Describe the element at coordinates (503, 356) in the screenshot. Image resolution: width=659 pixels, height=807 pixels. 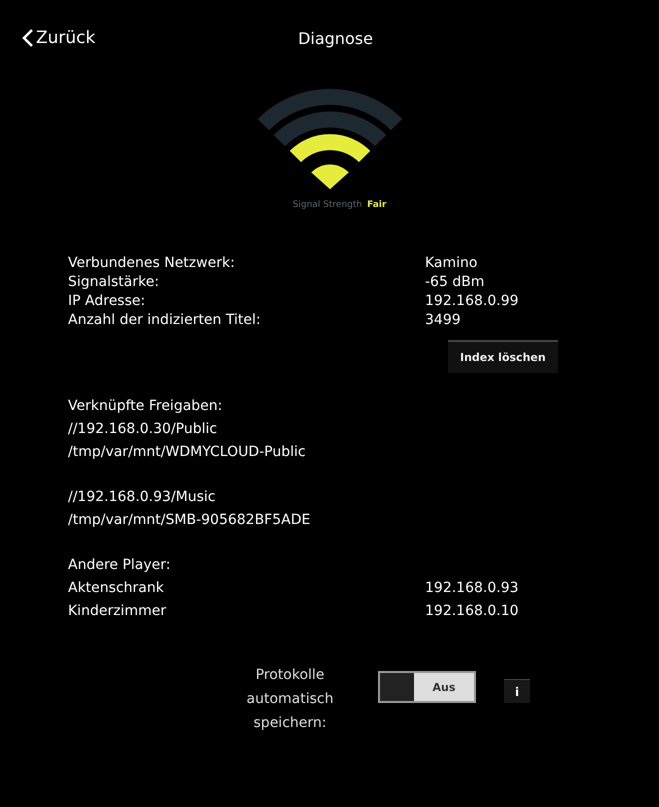
I see `clear-index-button: Index löschen` at that location.